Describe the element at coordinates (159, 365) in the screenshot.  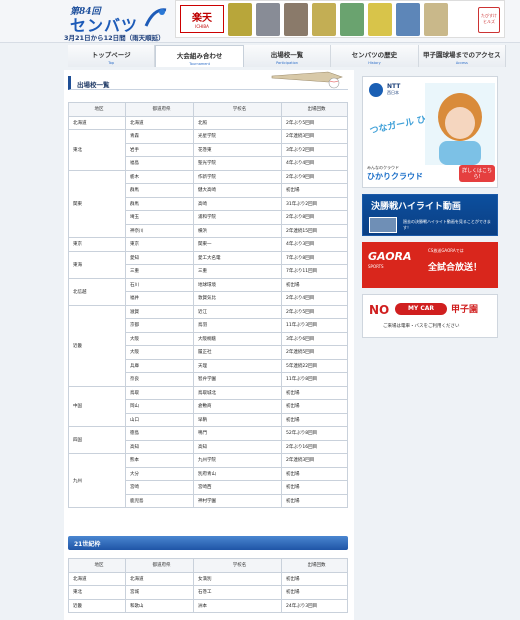
I see `prefecture-cell: 兵庫` at that location.